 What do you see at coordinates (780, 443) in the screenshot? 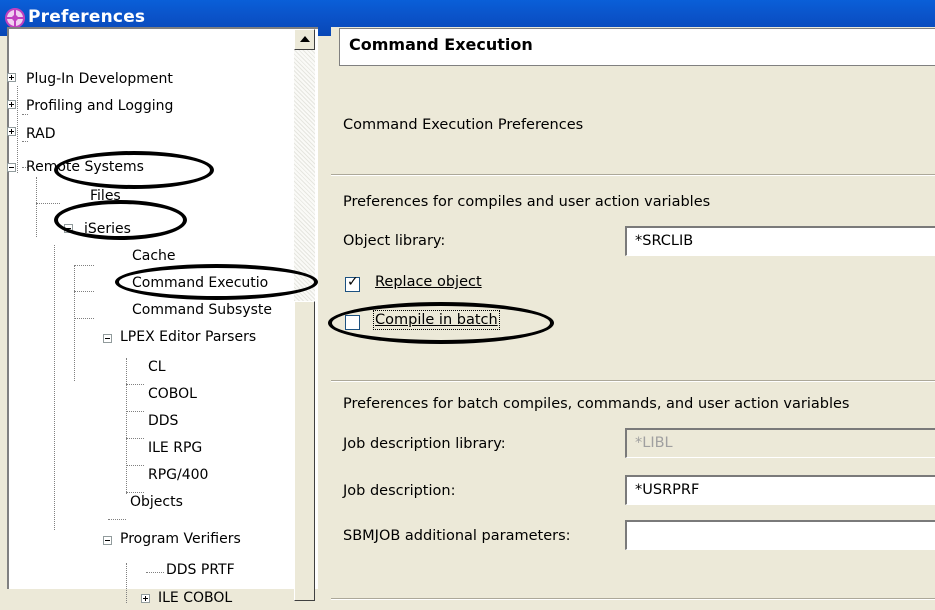
I see `job-description-library-input: *LIBL` at bounding box center [780, 443].